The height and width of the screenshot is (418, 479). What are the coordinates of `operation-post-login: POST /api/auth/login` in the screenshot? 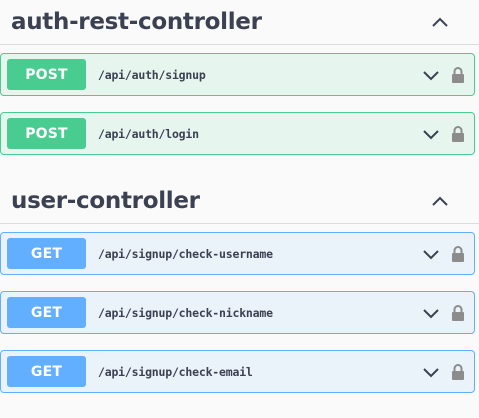 It's located at (237, 133).